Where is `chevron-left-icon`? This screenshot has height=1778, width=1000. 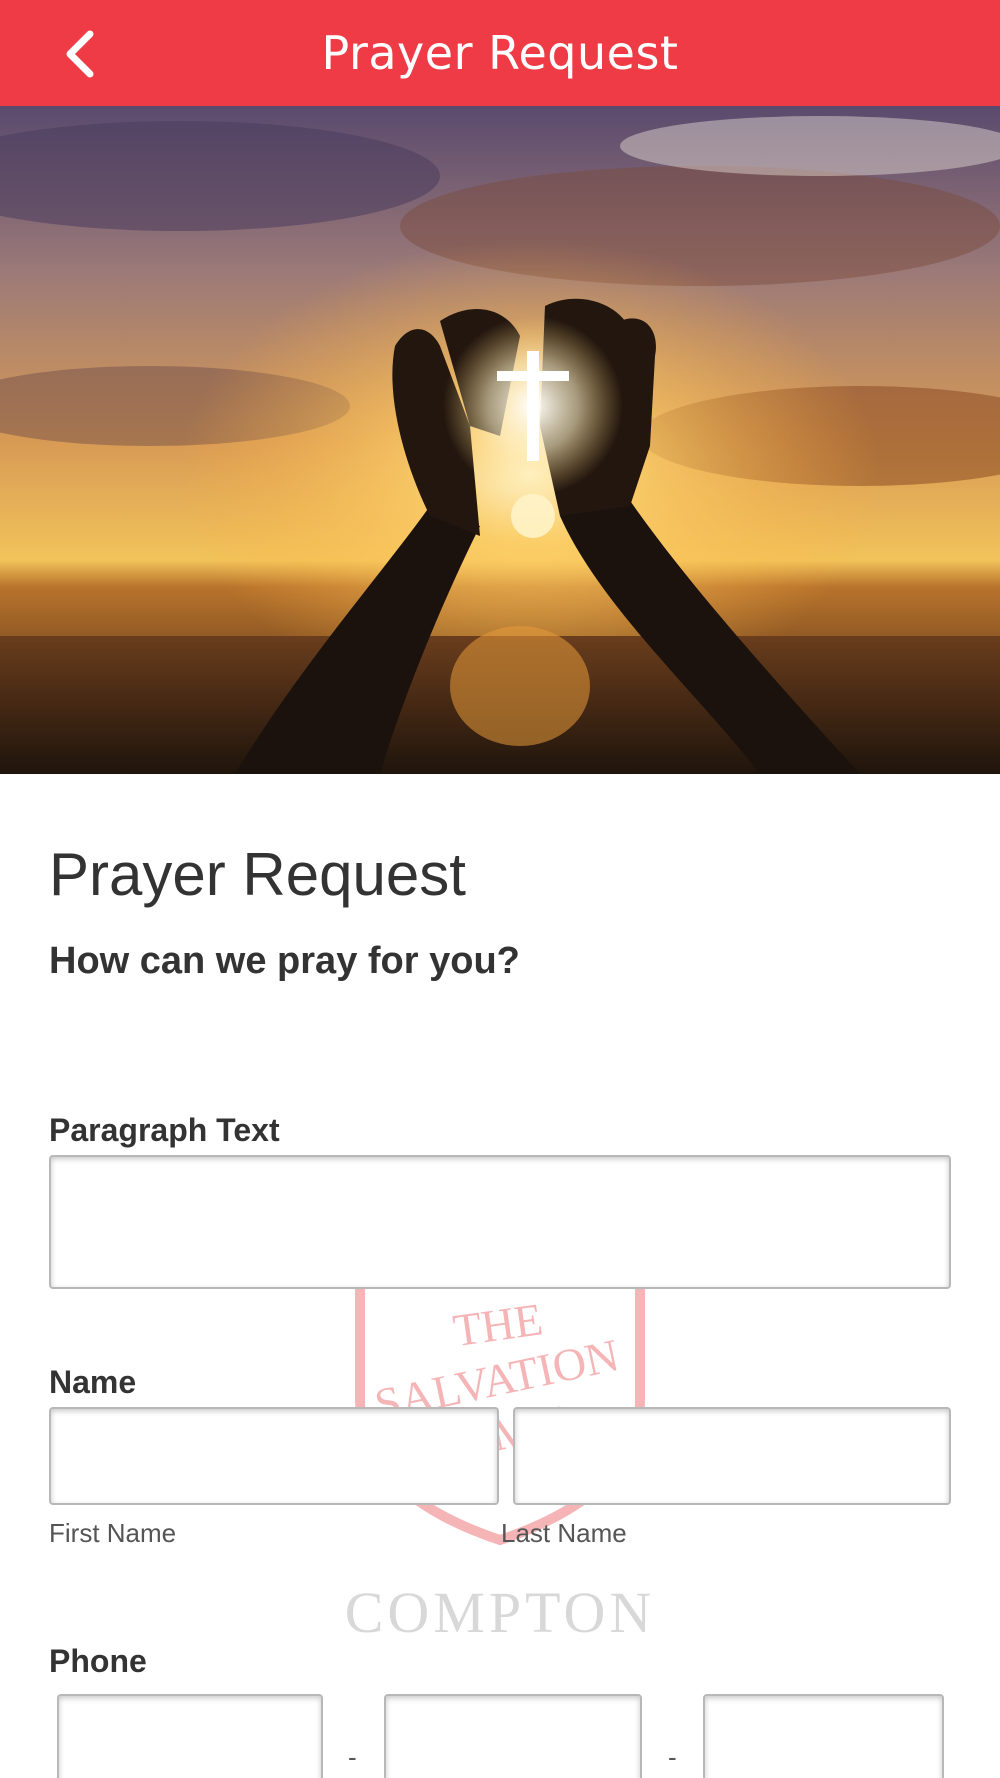 chevron-left-icon is located at coordinates (80, 54).